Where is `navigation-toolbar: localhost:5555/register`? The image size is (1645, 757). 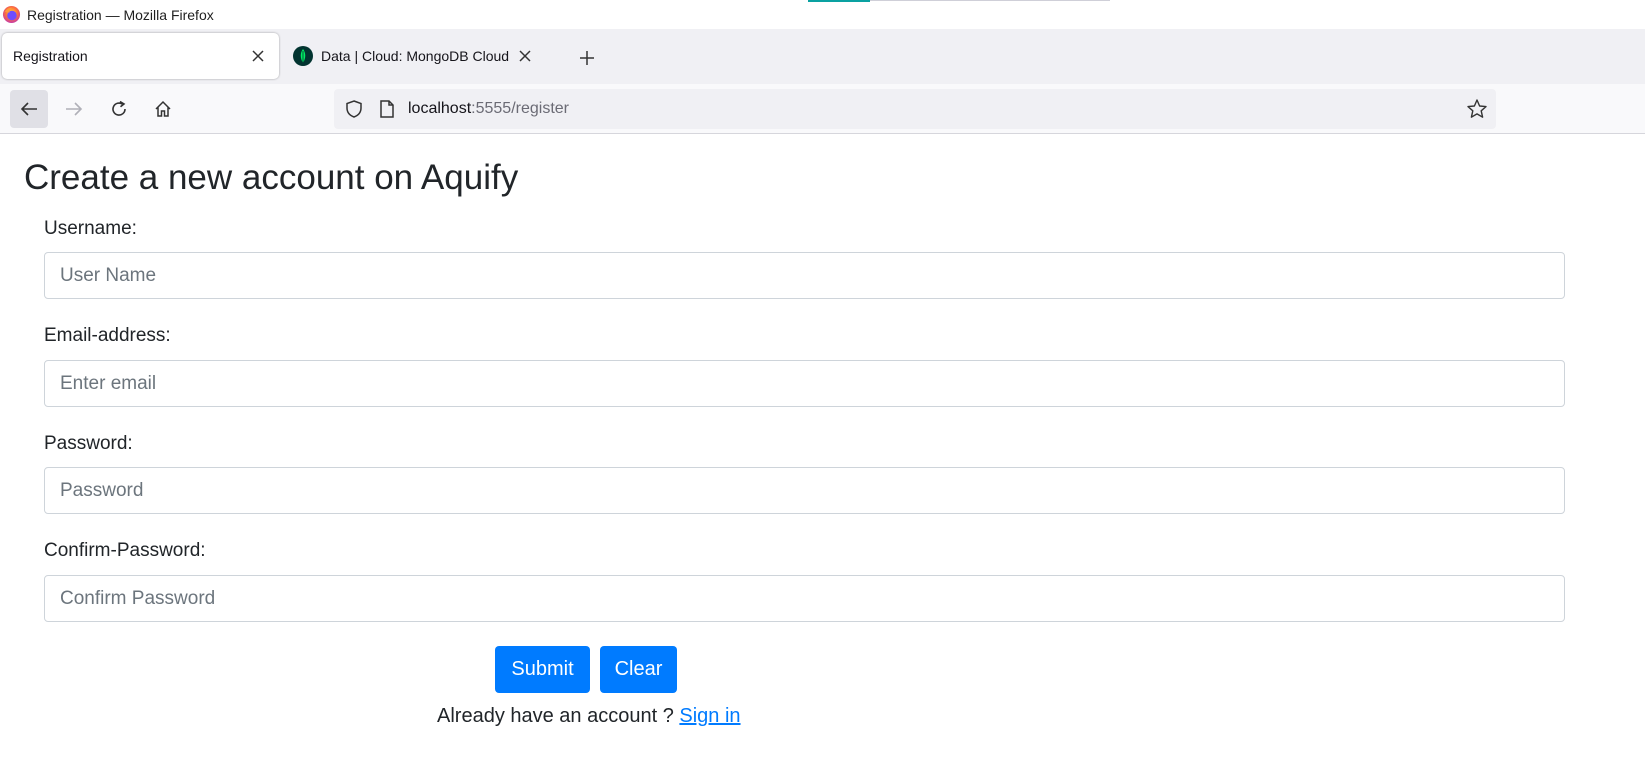 navigation-toolbar: localhost:5555/register is located at coordinates (822, 109).